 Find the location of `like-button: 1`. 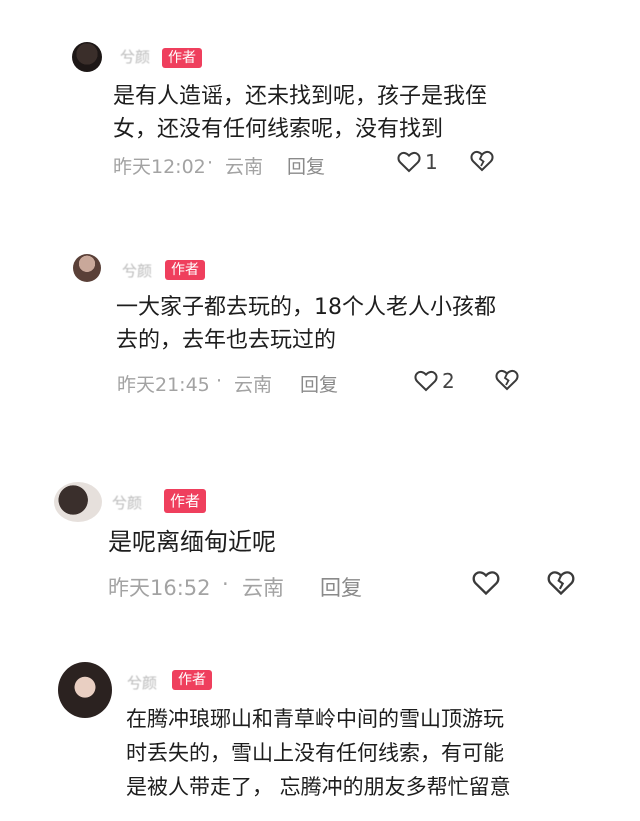

like-button: 1 is located at coordinates (417, 162).